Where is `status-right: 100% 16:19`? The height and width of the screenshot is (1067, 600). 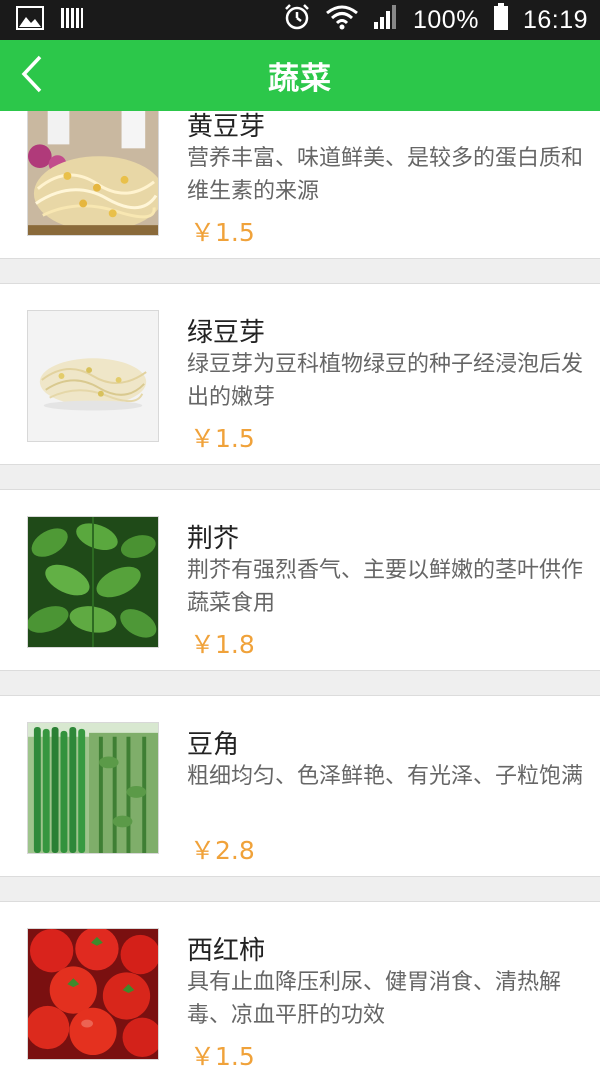 status-right: 100% 16:19 is located at coordinates (435, 20).